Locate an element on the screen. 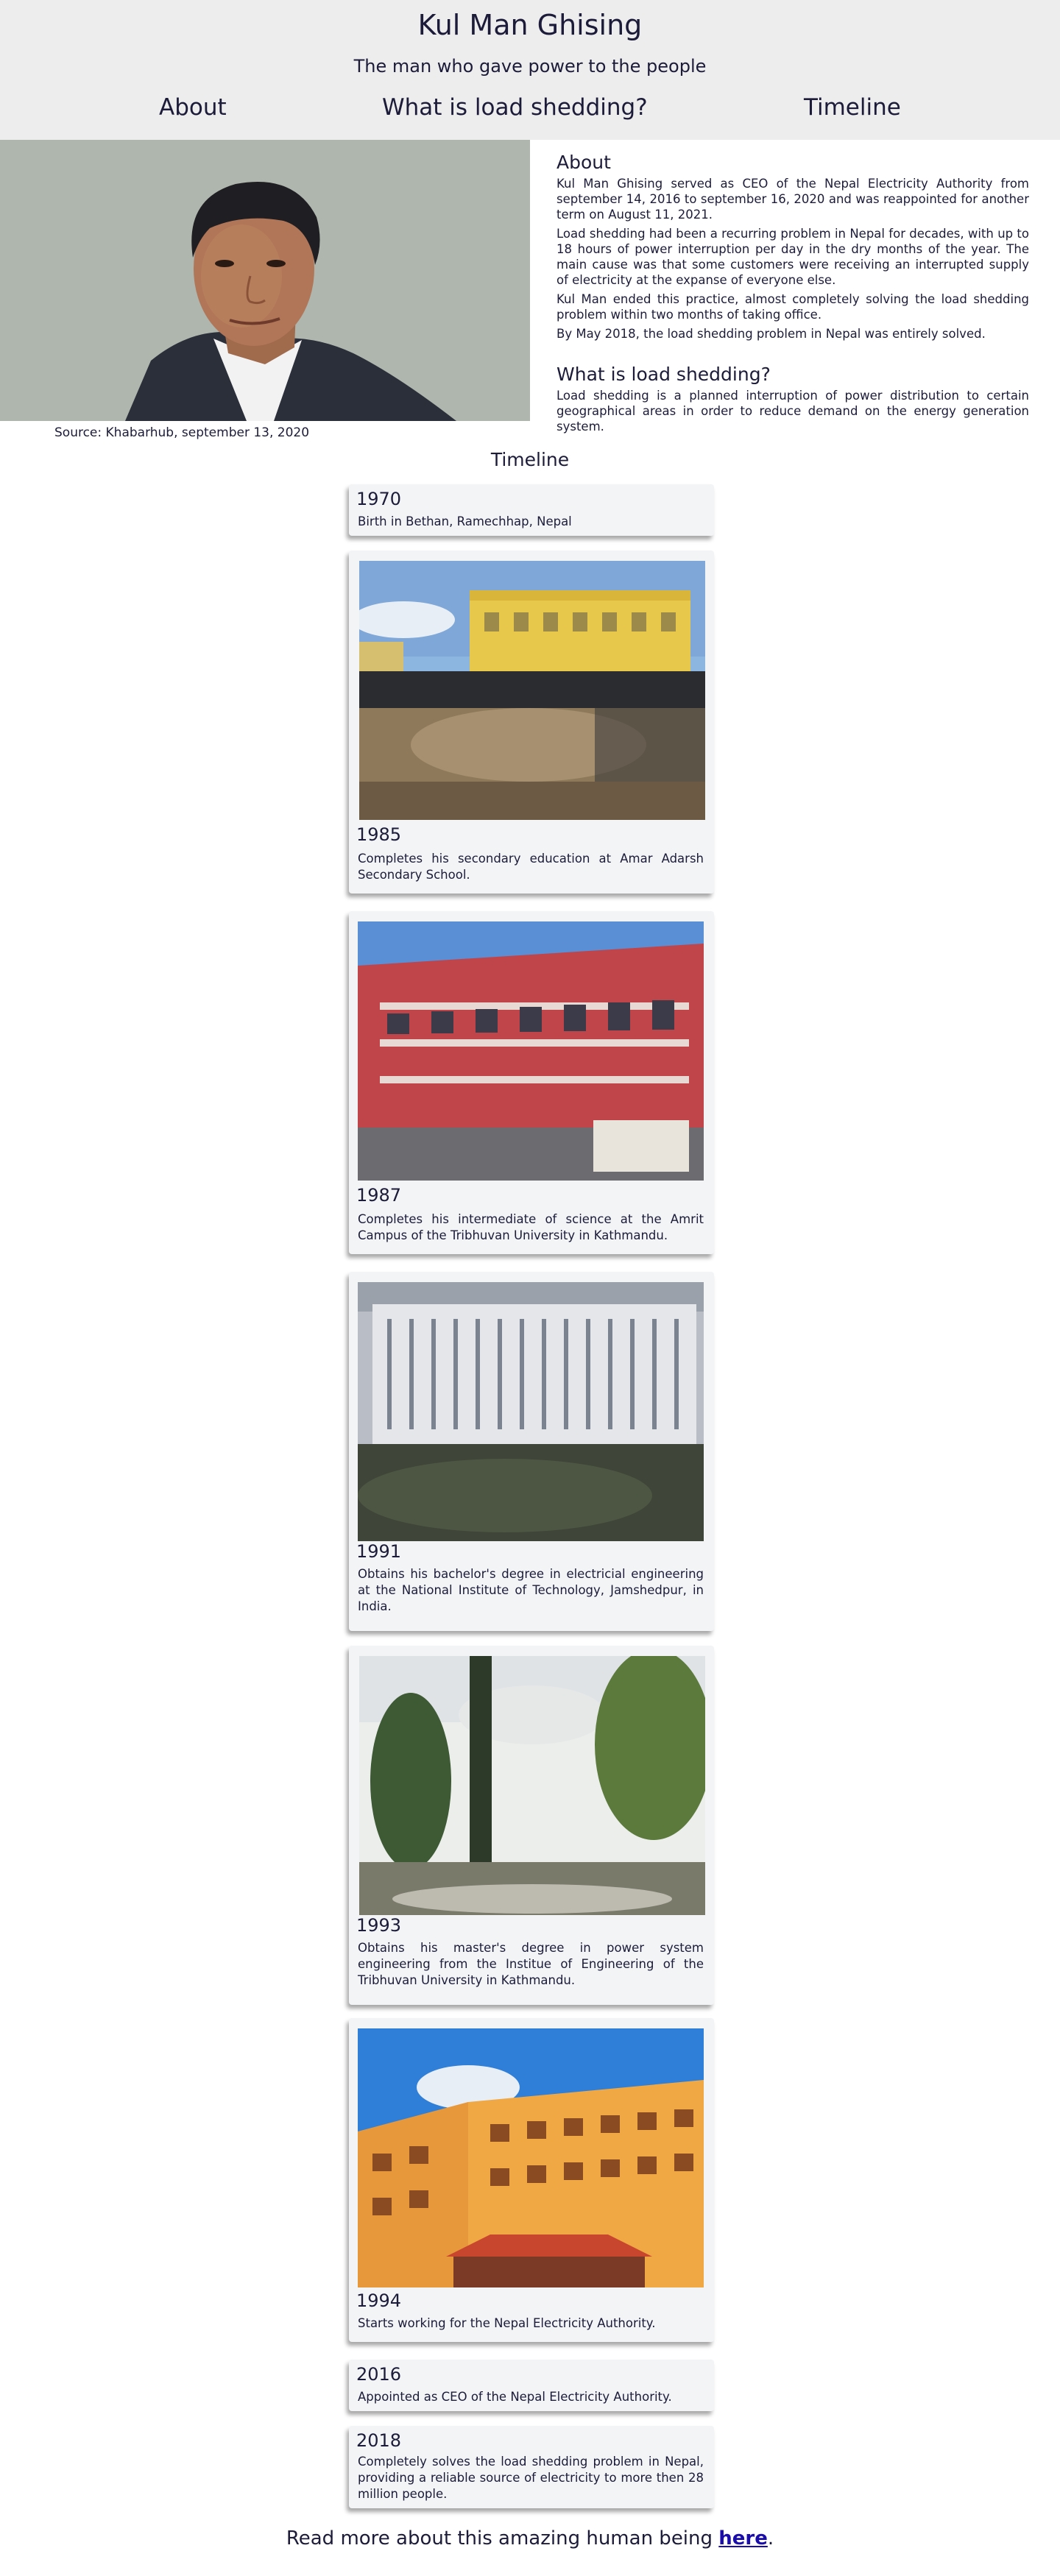  timeline-year: 1994 is located at coordinates (379, 2300).